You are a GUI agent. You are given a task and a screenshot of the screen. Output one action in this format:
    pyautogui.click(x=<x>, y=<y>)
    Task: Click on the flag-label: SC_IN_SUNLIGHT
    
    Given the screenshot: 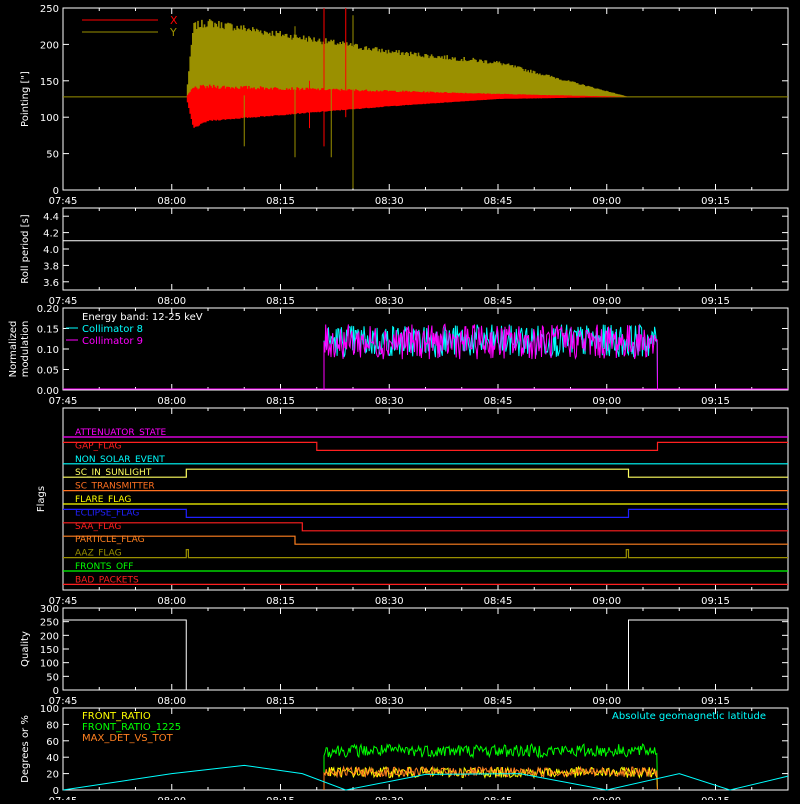 What is the action you would take?
    pyautogui.click(x=113, y=473)
    